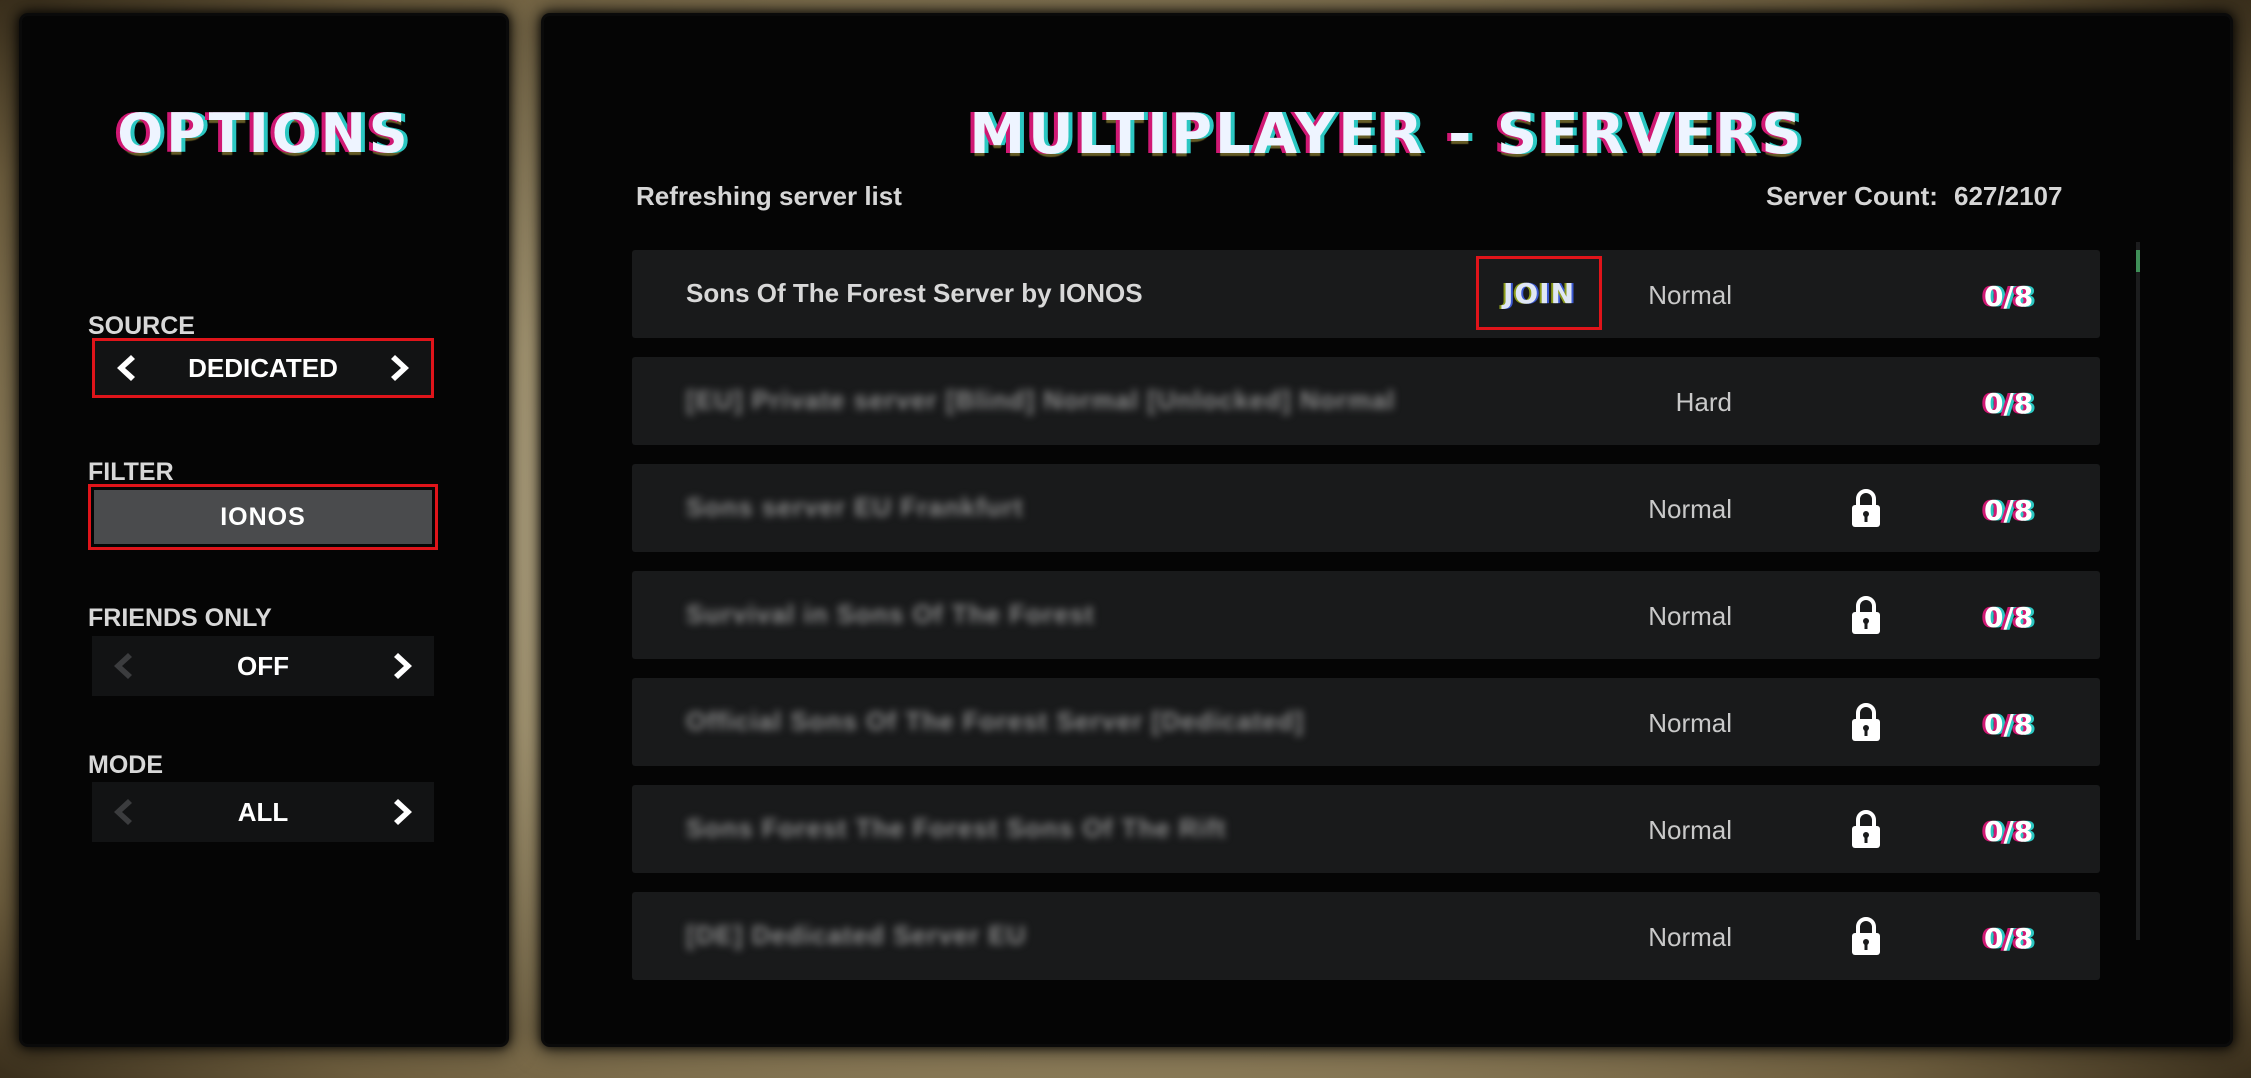  What do you see at coordinates (914, 293) in the screenshot?
I see `server-name: Sons Of The Forest Server by IONOS` at bounding box center [914, 293].